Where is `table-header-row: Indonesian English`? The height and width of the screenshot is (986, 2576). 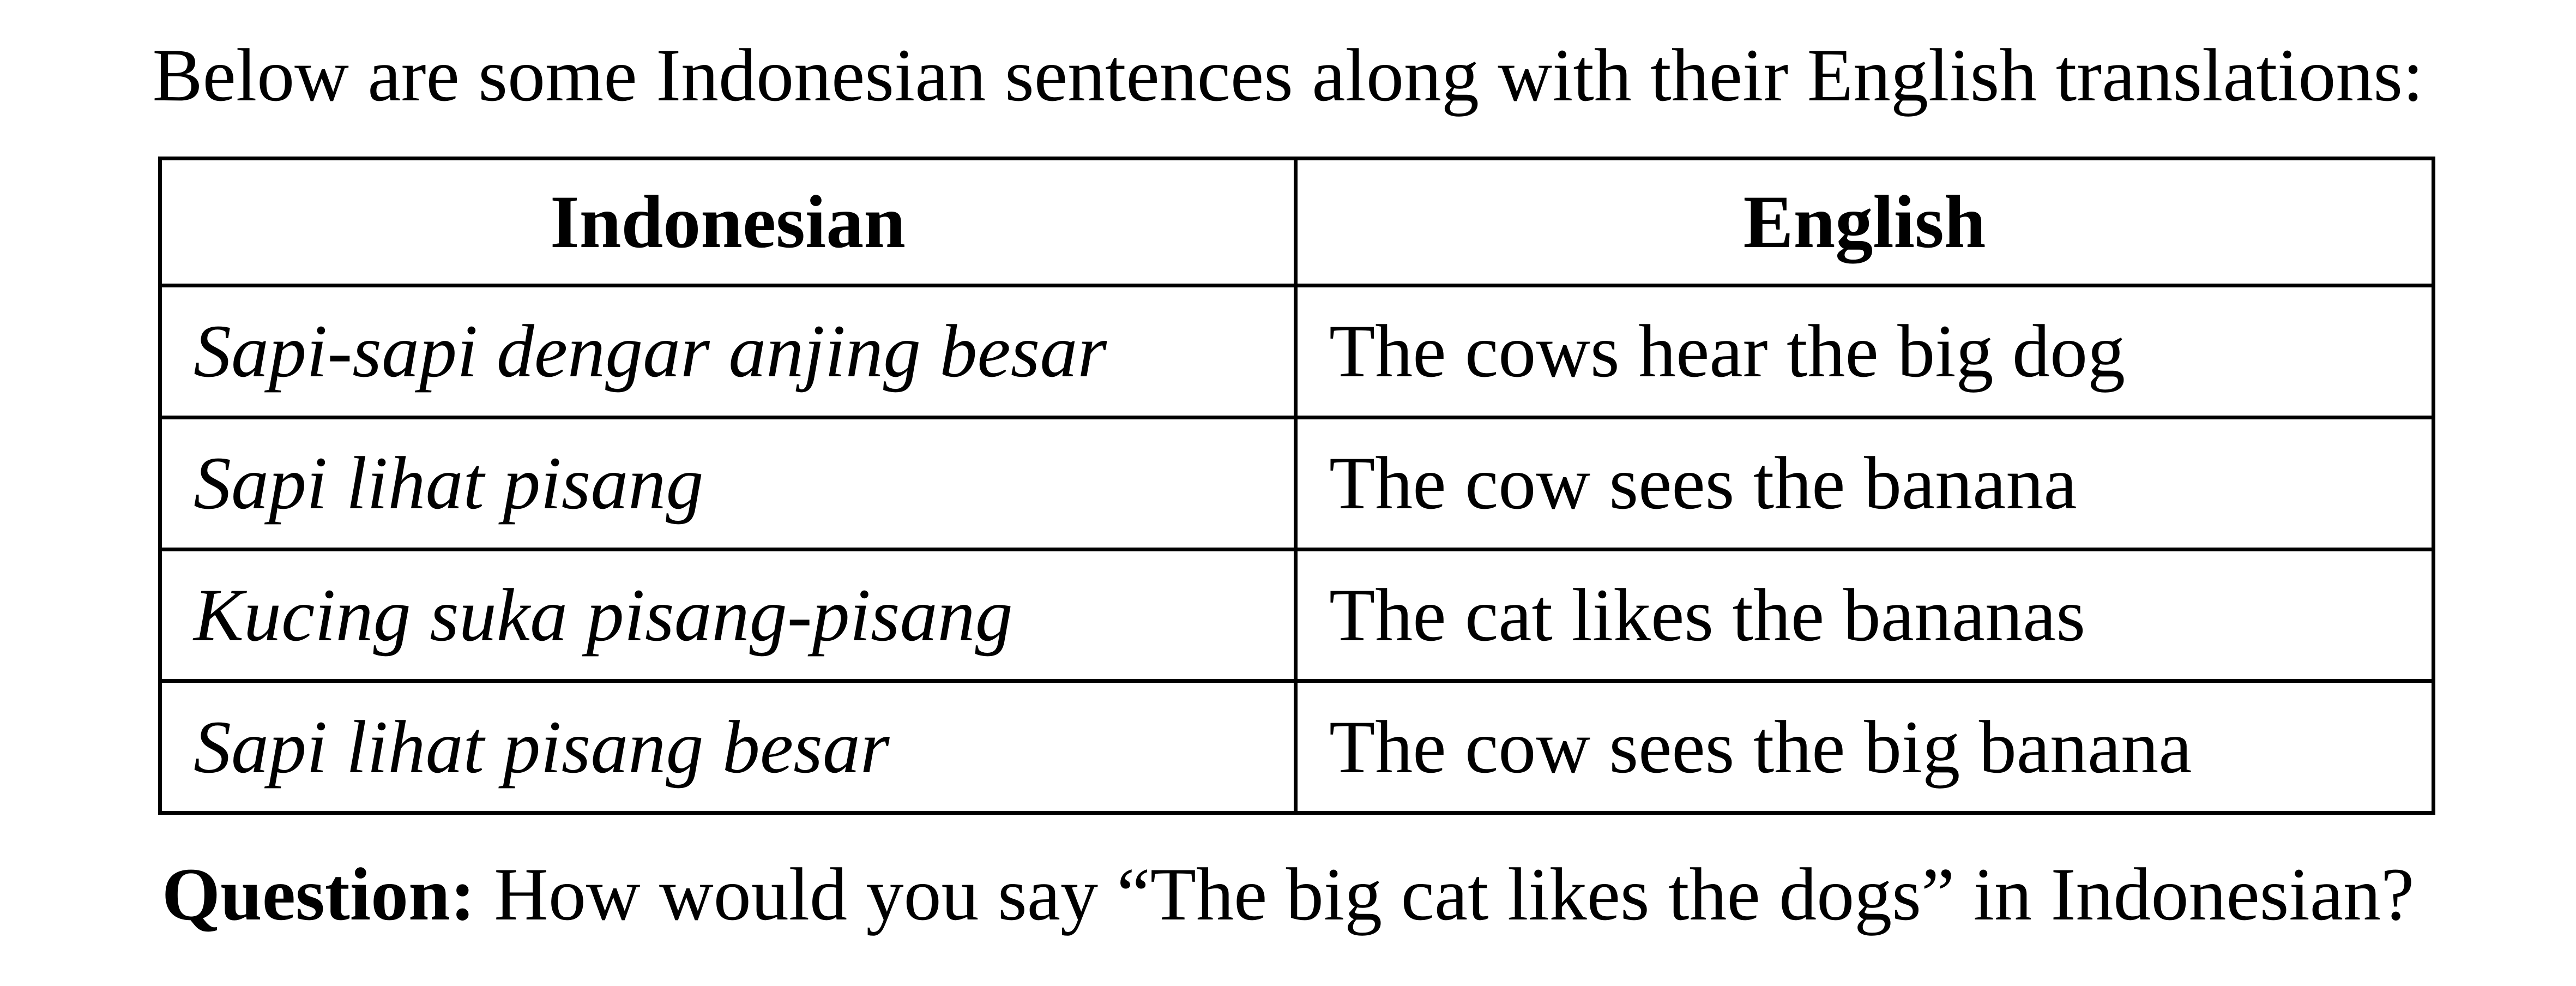
table-header-row: Indonesian English is located at coordinates (1297, 222).